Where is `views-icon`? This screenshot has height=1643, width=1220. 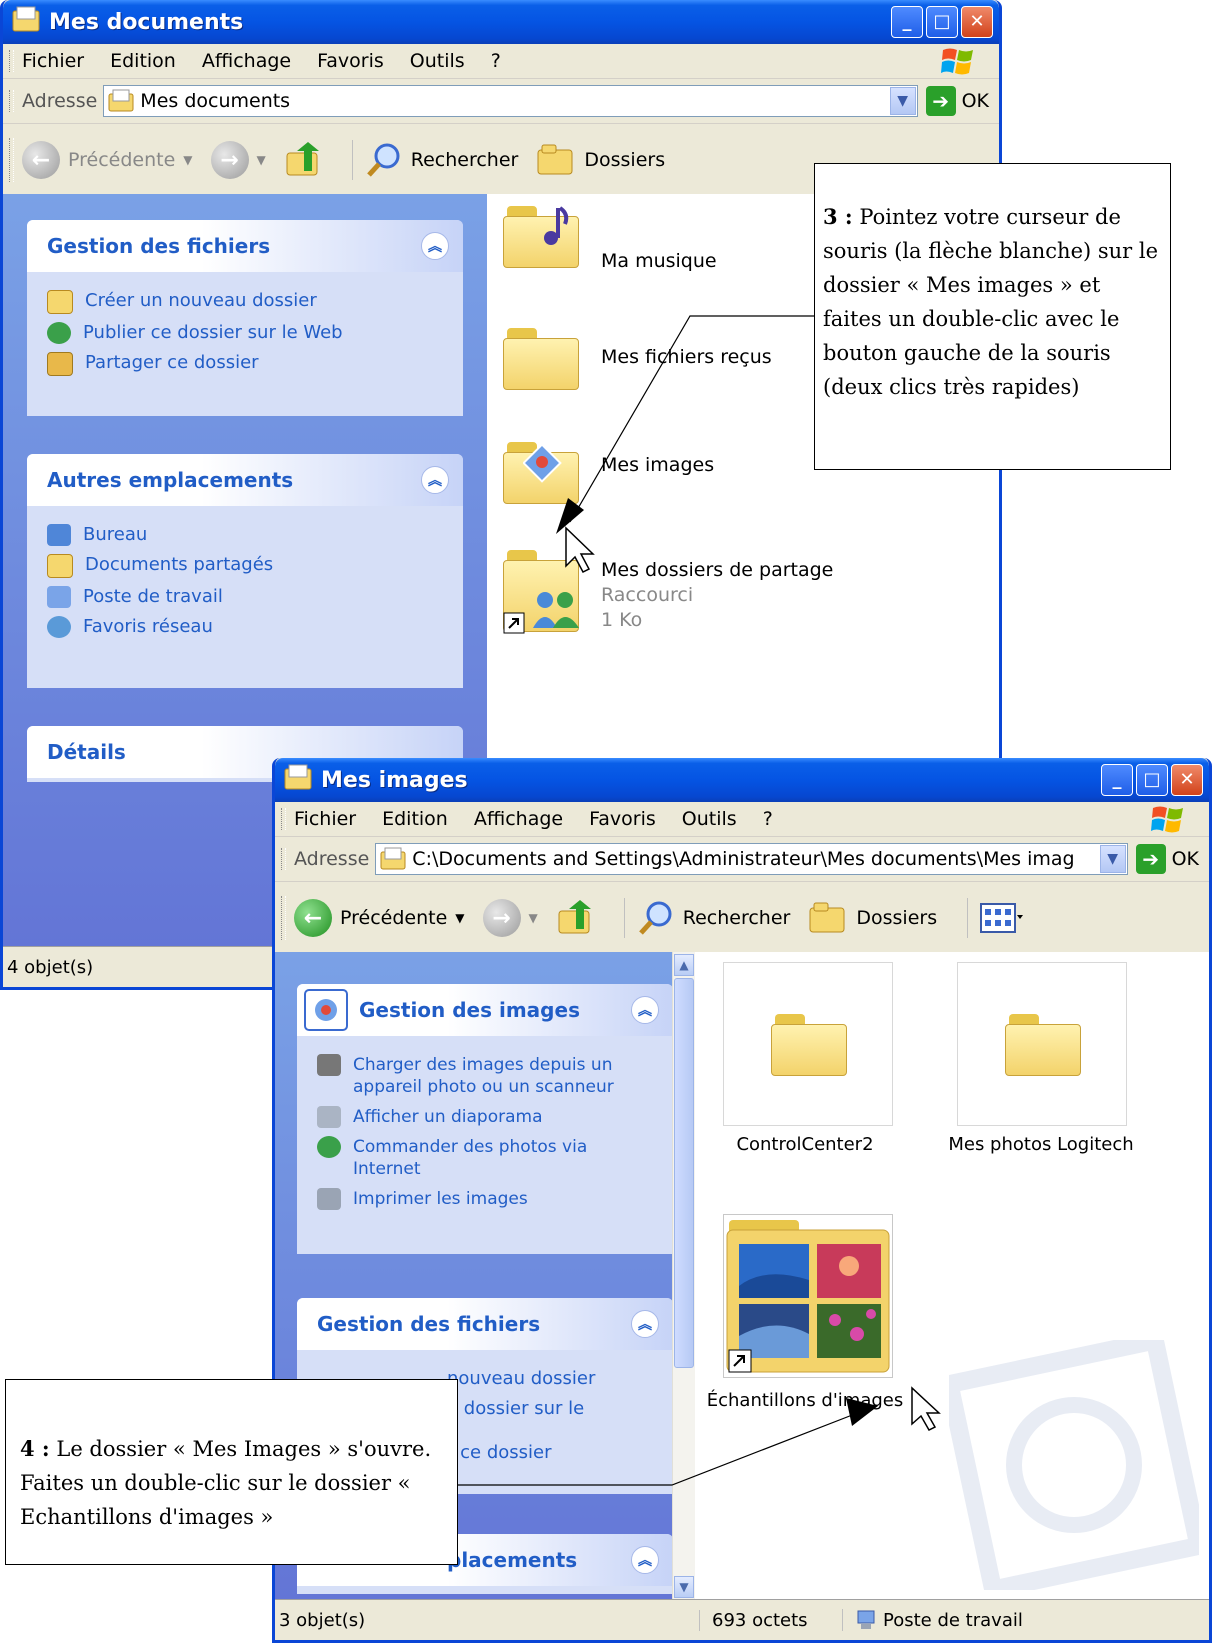 views-icon is located at coordinates (1002, 918).